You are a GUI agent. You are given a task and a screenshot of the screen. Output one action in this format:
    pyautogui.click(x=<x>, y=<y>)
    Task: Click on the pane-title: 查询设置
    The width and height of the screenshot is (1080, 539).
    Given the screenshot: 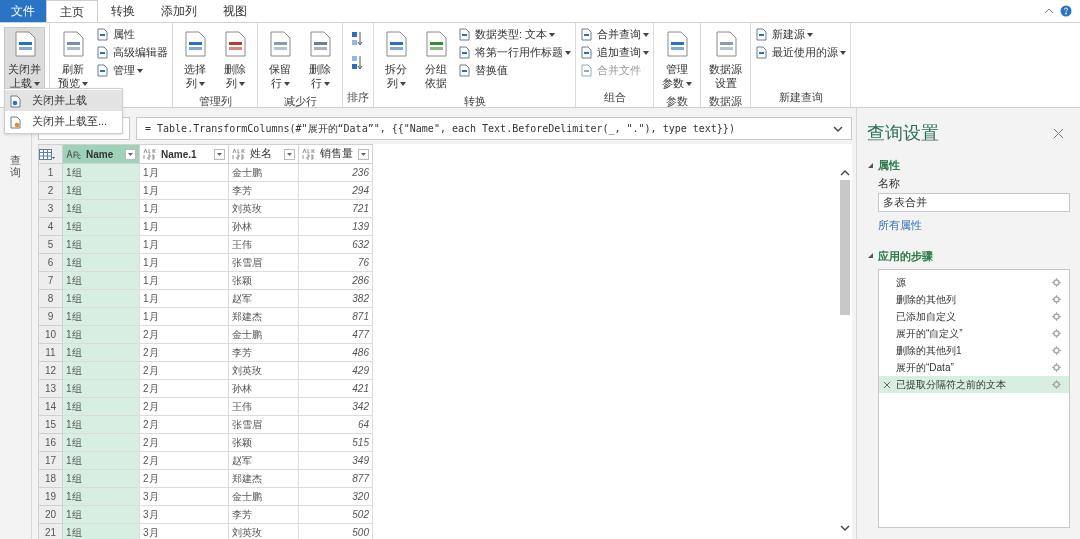 What is the action you would take?
    pyautogui.click(x=903, y=133)
    